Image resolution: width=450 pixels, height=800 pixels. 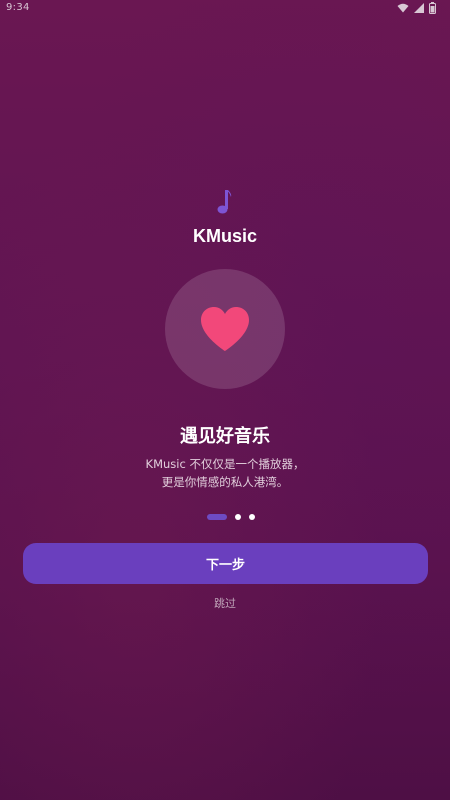 I want to click on heart-icon, so click(x=225, y=329).